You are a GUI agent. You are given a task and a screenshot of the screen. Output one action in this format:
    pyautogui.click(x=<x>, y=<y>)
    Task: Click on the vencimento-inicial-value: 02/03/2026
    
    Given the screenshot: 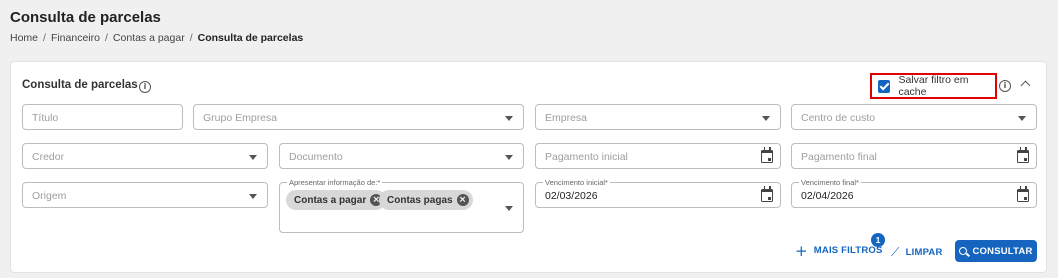 What is the action you would take?
    pyautogui.click(x=571, y=196)
    